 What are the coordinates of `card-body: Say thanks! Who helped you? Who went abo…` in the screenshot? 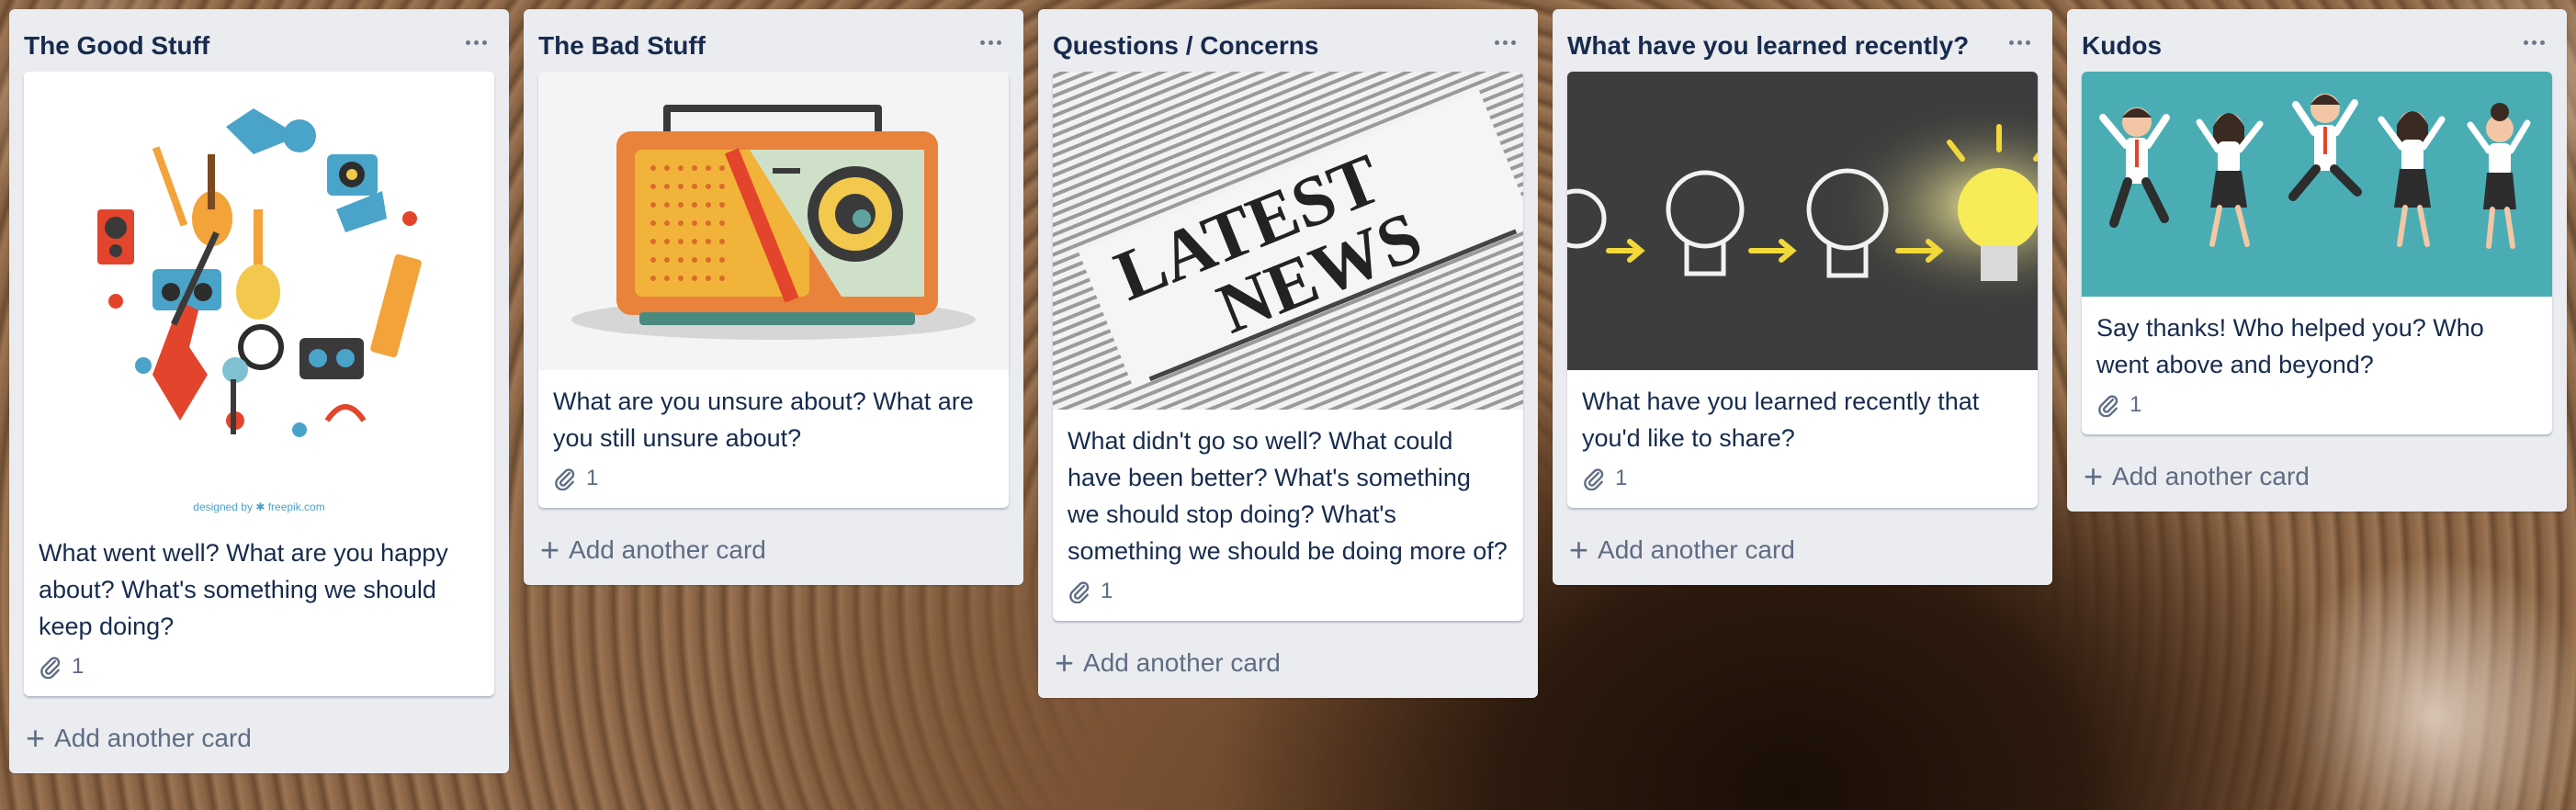 It's located at (2317, 365).